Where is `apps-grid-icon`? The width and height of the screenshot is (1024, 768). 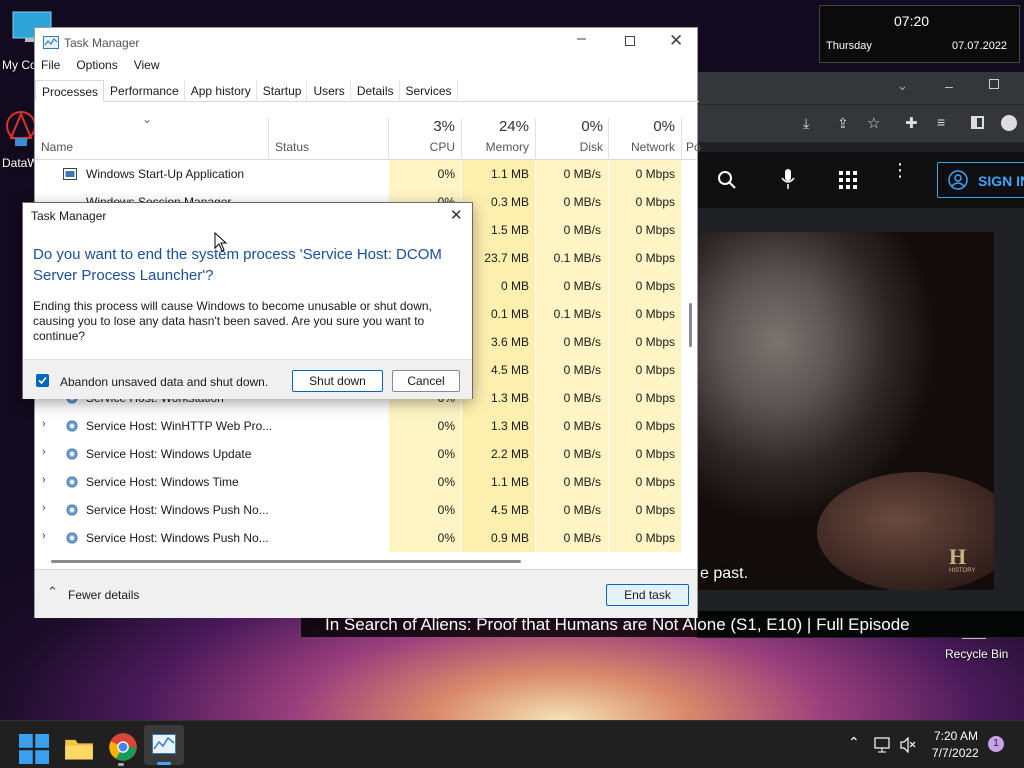
apps-grid-icon is located at coordinates (848, 180).